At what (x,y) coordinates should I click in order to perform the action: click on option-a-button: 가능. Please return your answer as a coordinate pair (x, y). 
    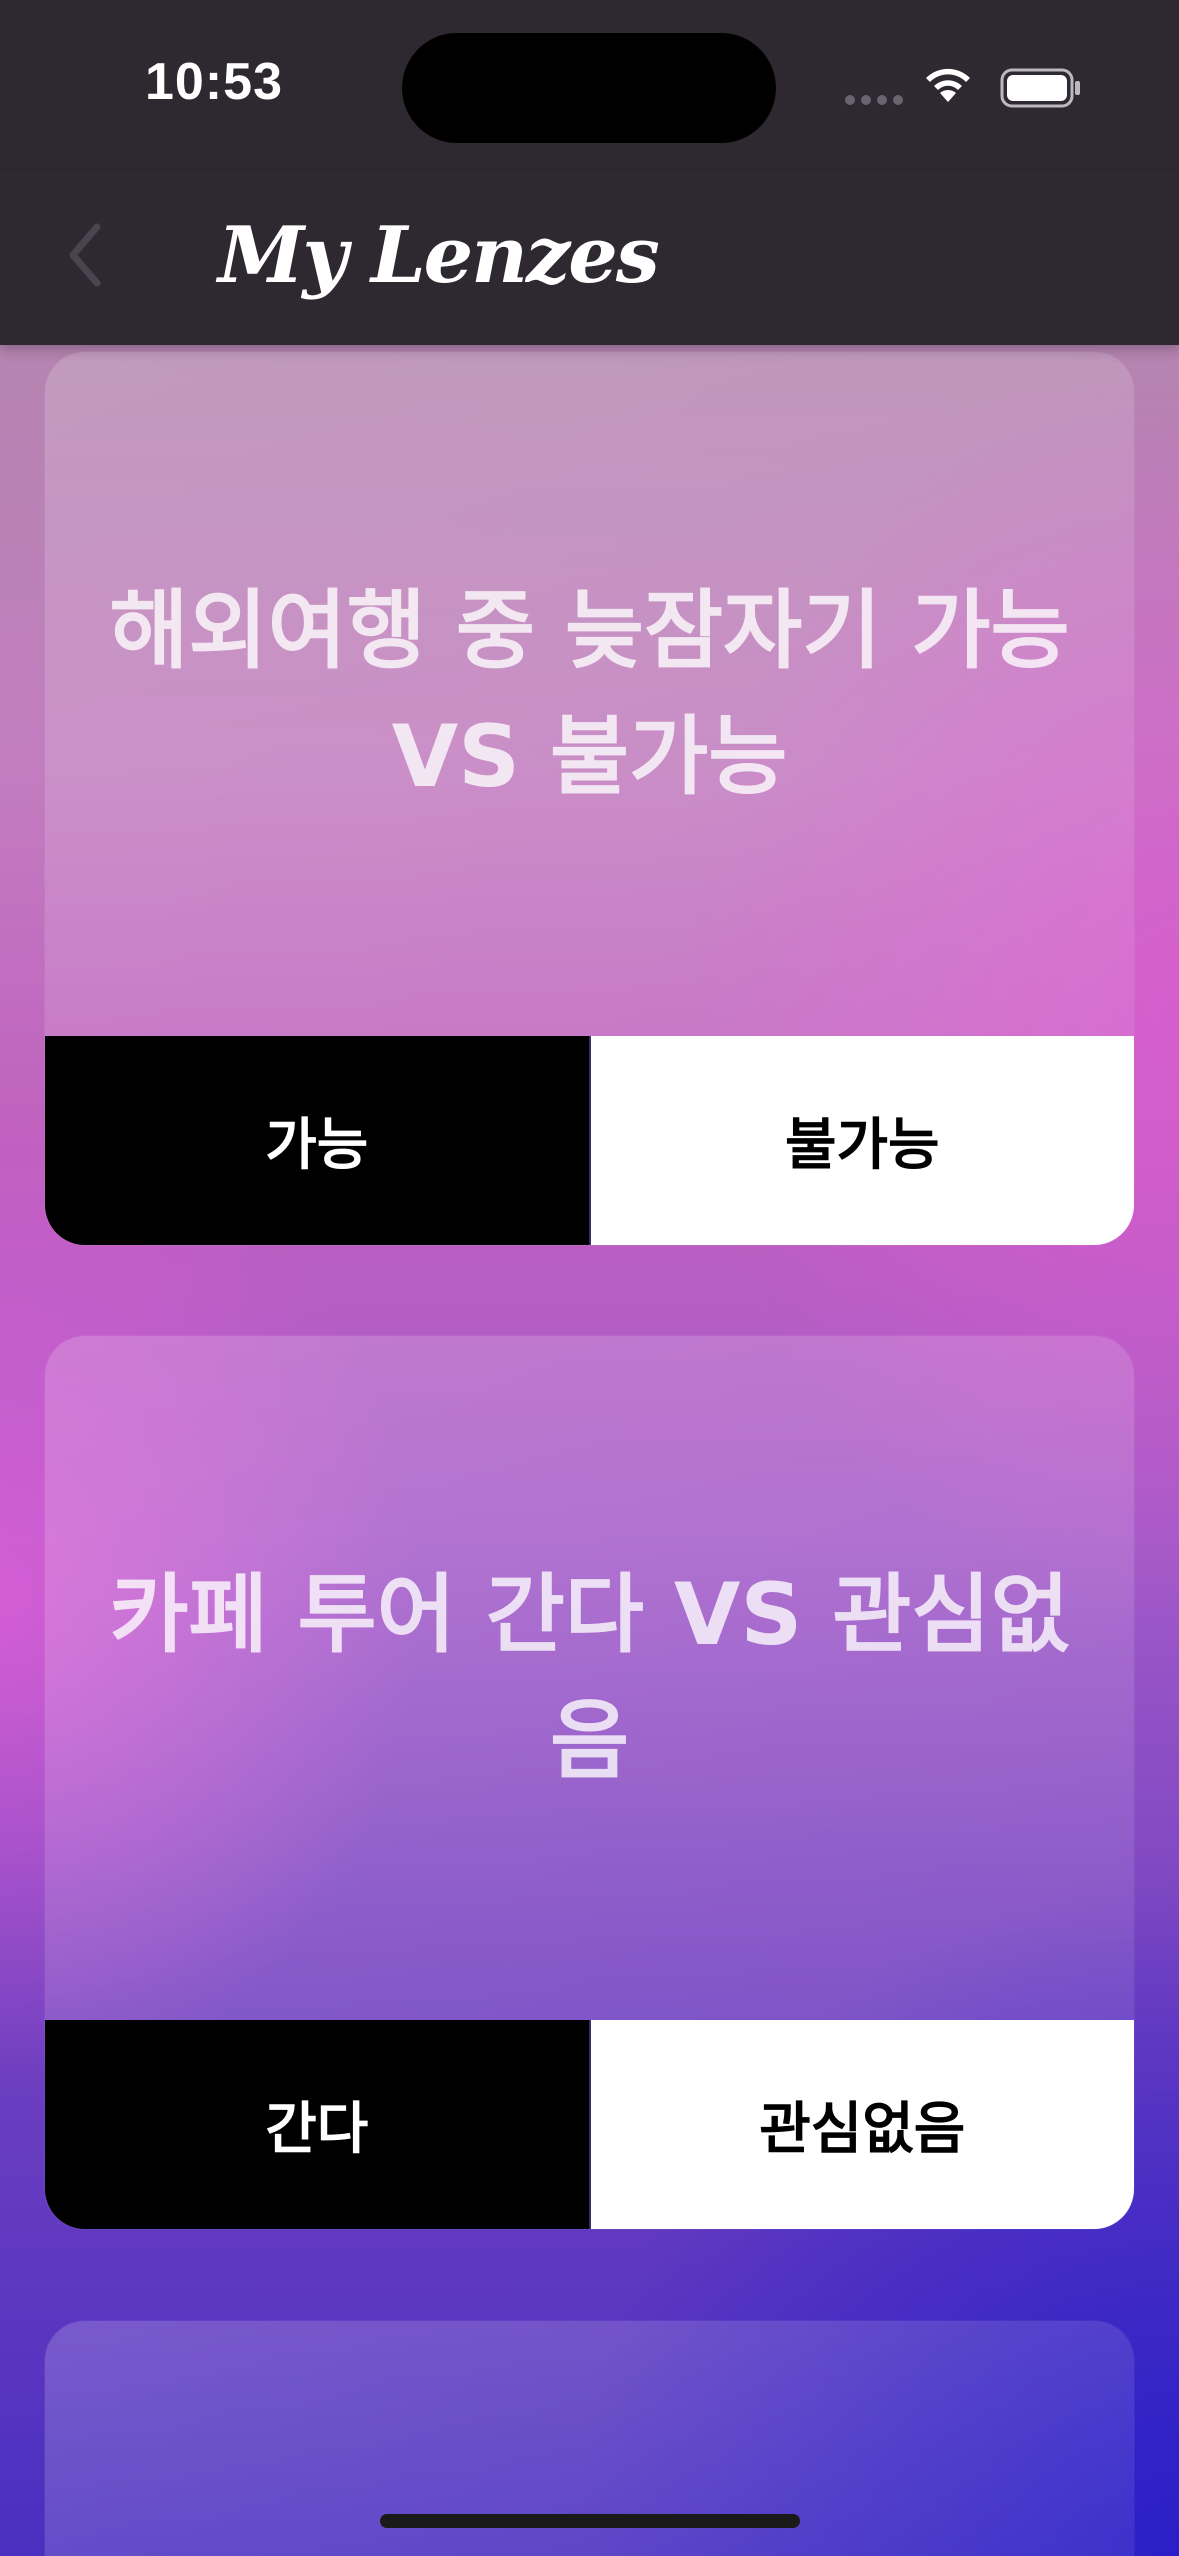
    Looking at the image, I should click on (317, 1140).